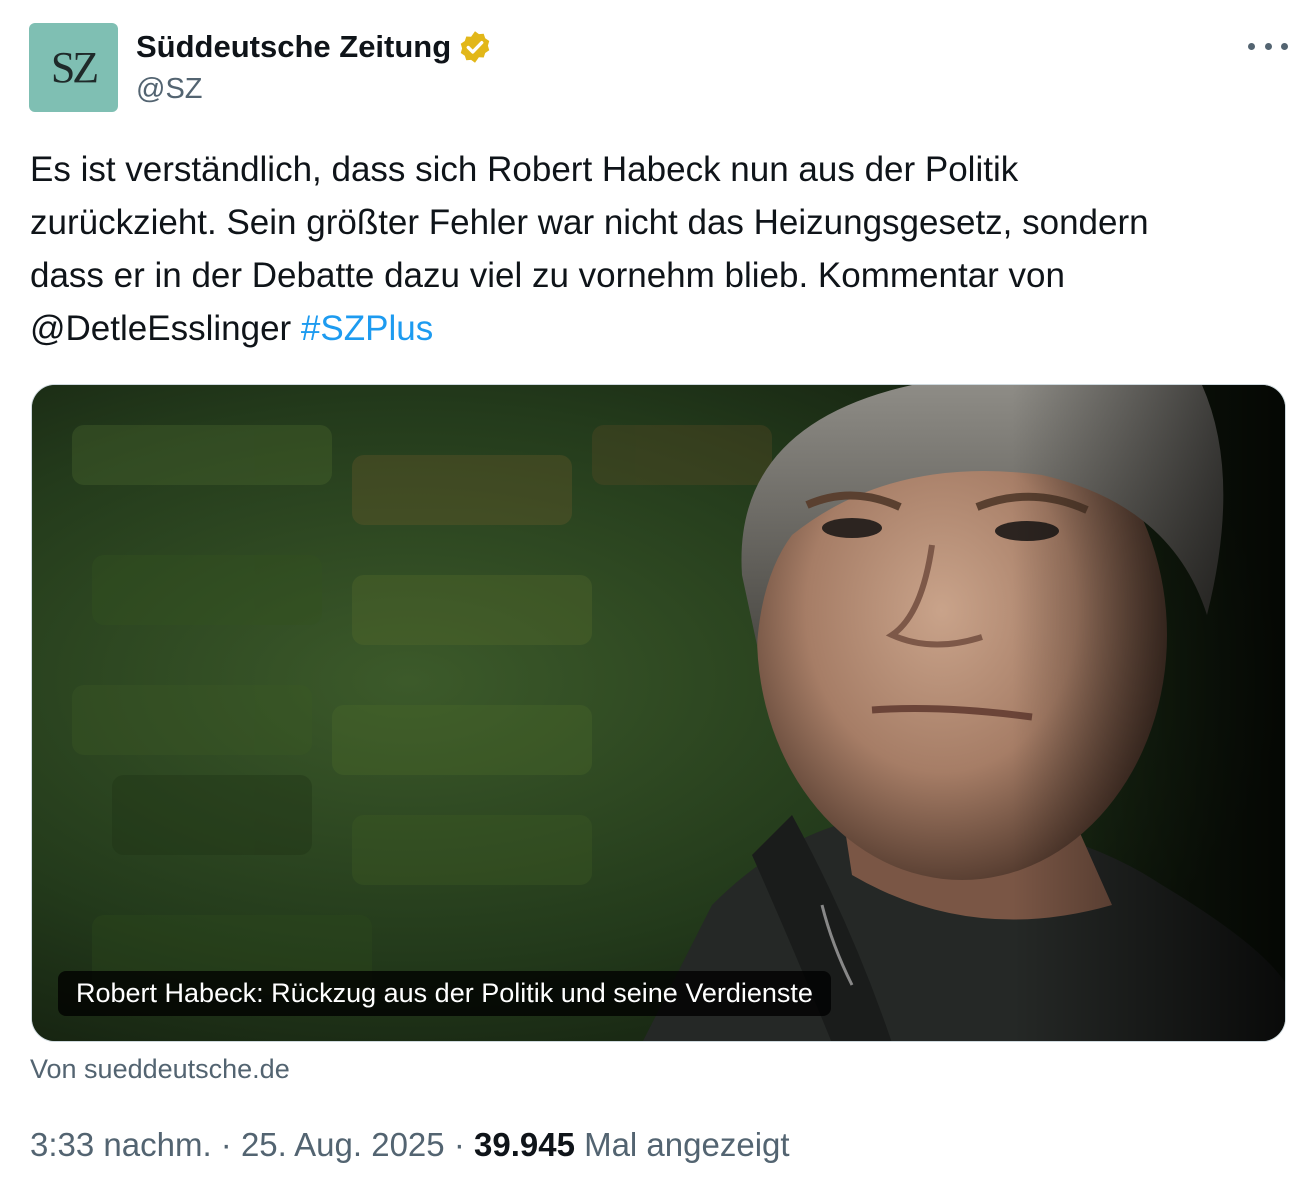 This screenshot has width=1312, height=1192. I want to click on more-options-icon, so click(1268, 46).